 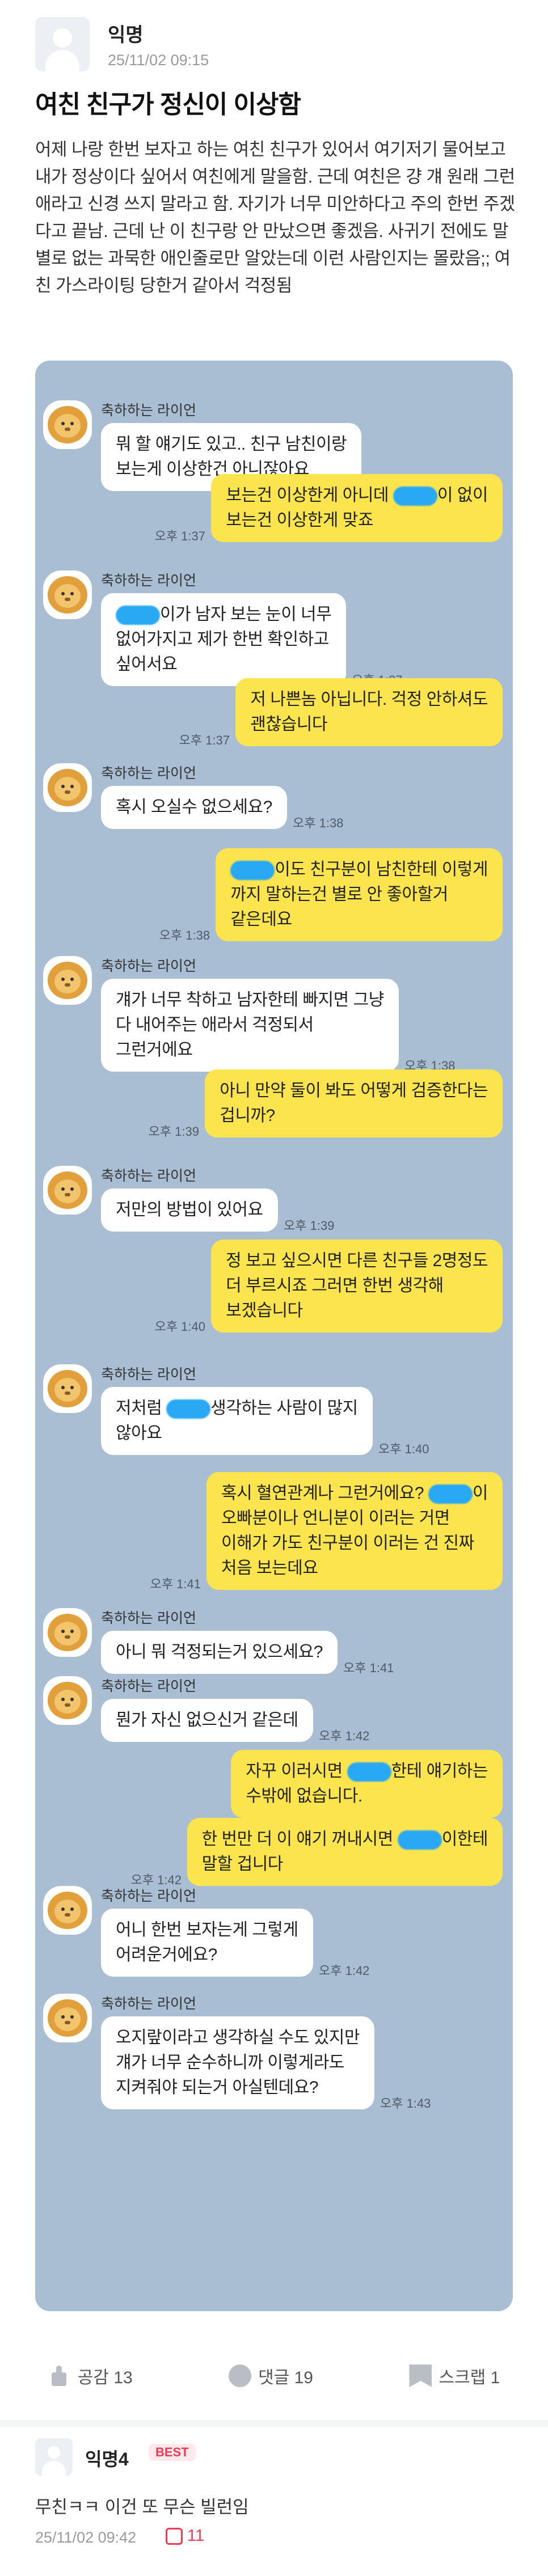 I want to click on chat-bubble-received: 저처럼 생각하는 사람이 많지 않아요, so click(x=237, y=1421).